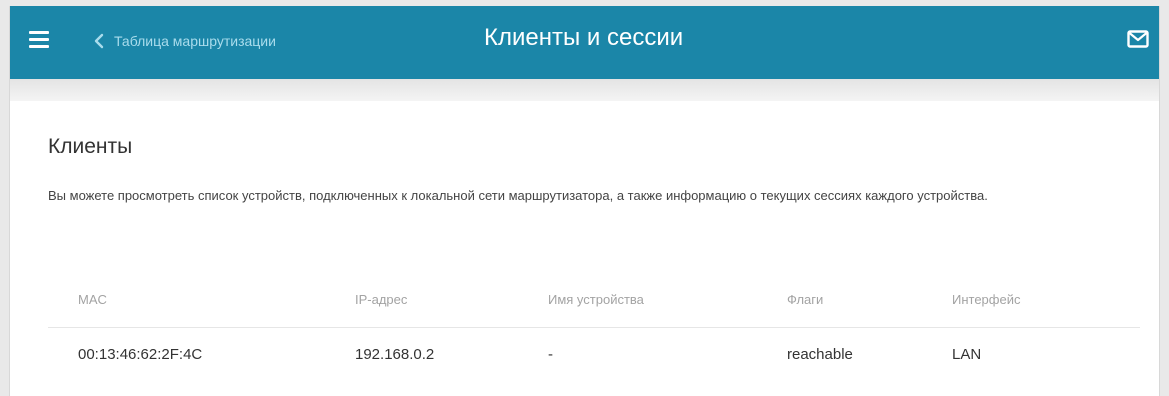 Image resolution: width=1169 pixels, height=396 pixels. Describe the element at coordinates (195, 41) in the screenshot. I see `back-link-label: Таблица маршрутизации` at that location.